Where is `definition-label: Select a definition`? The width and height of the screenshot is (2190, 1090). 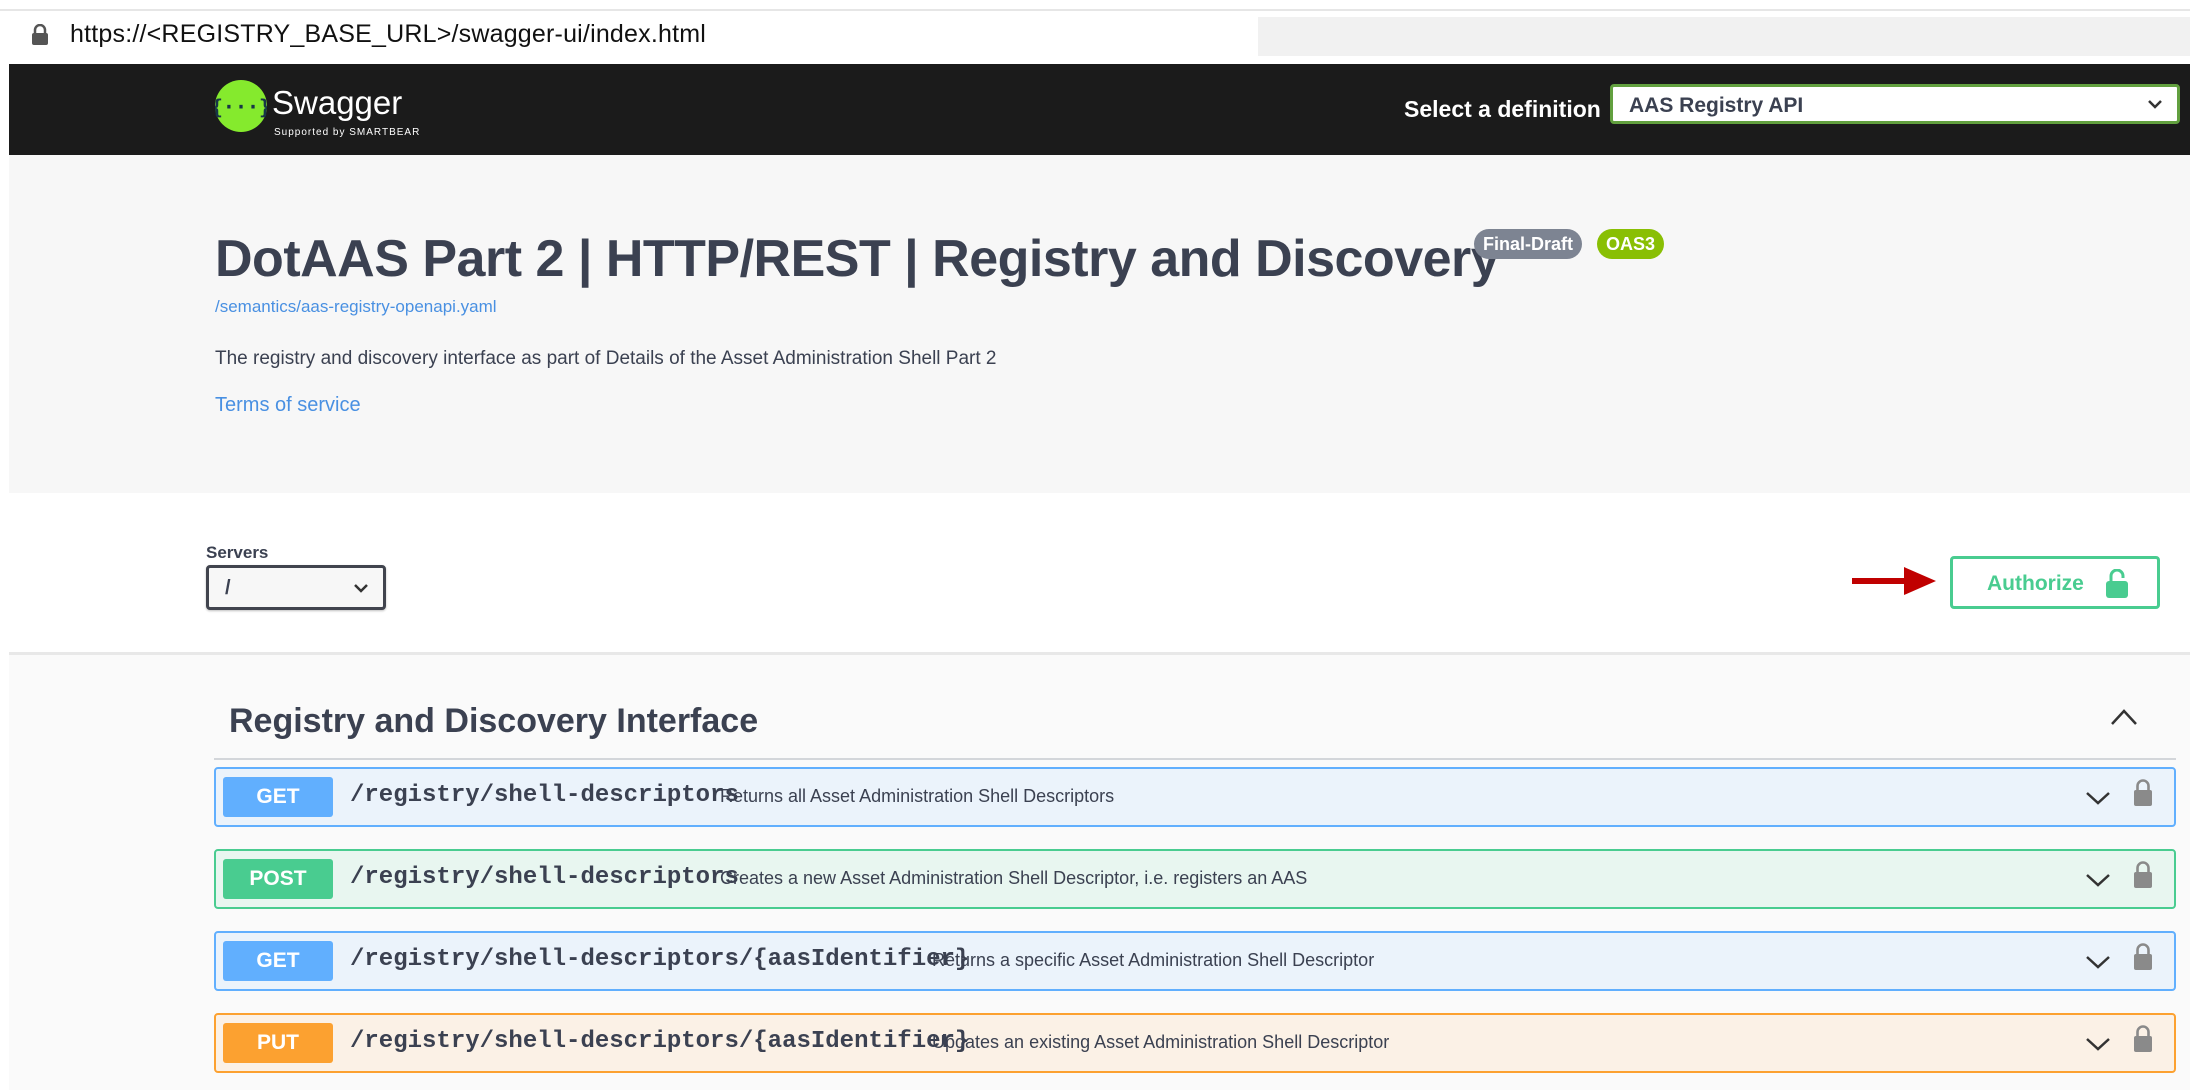
definition-label: Select a definition is located at coordinates (1502, 109).